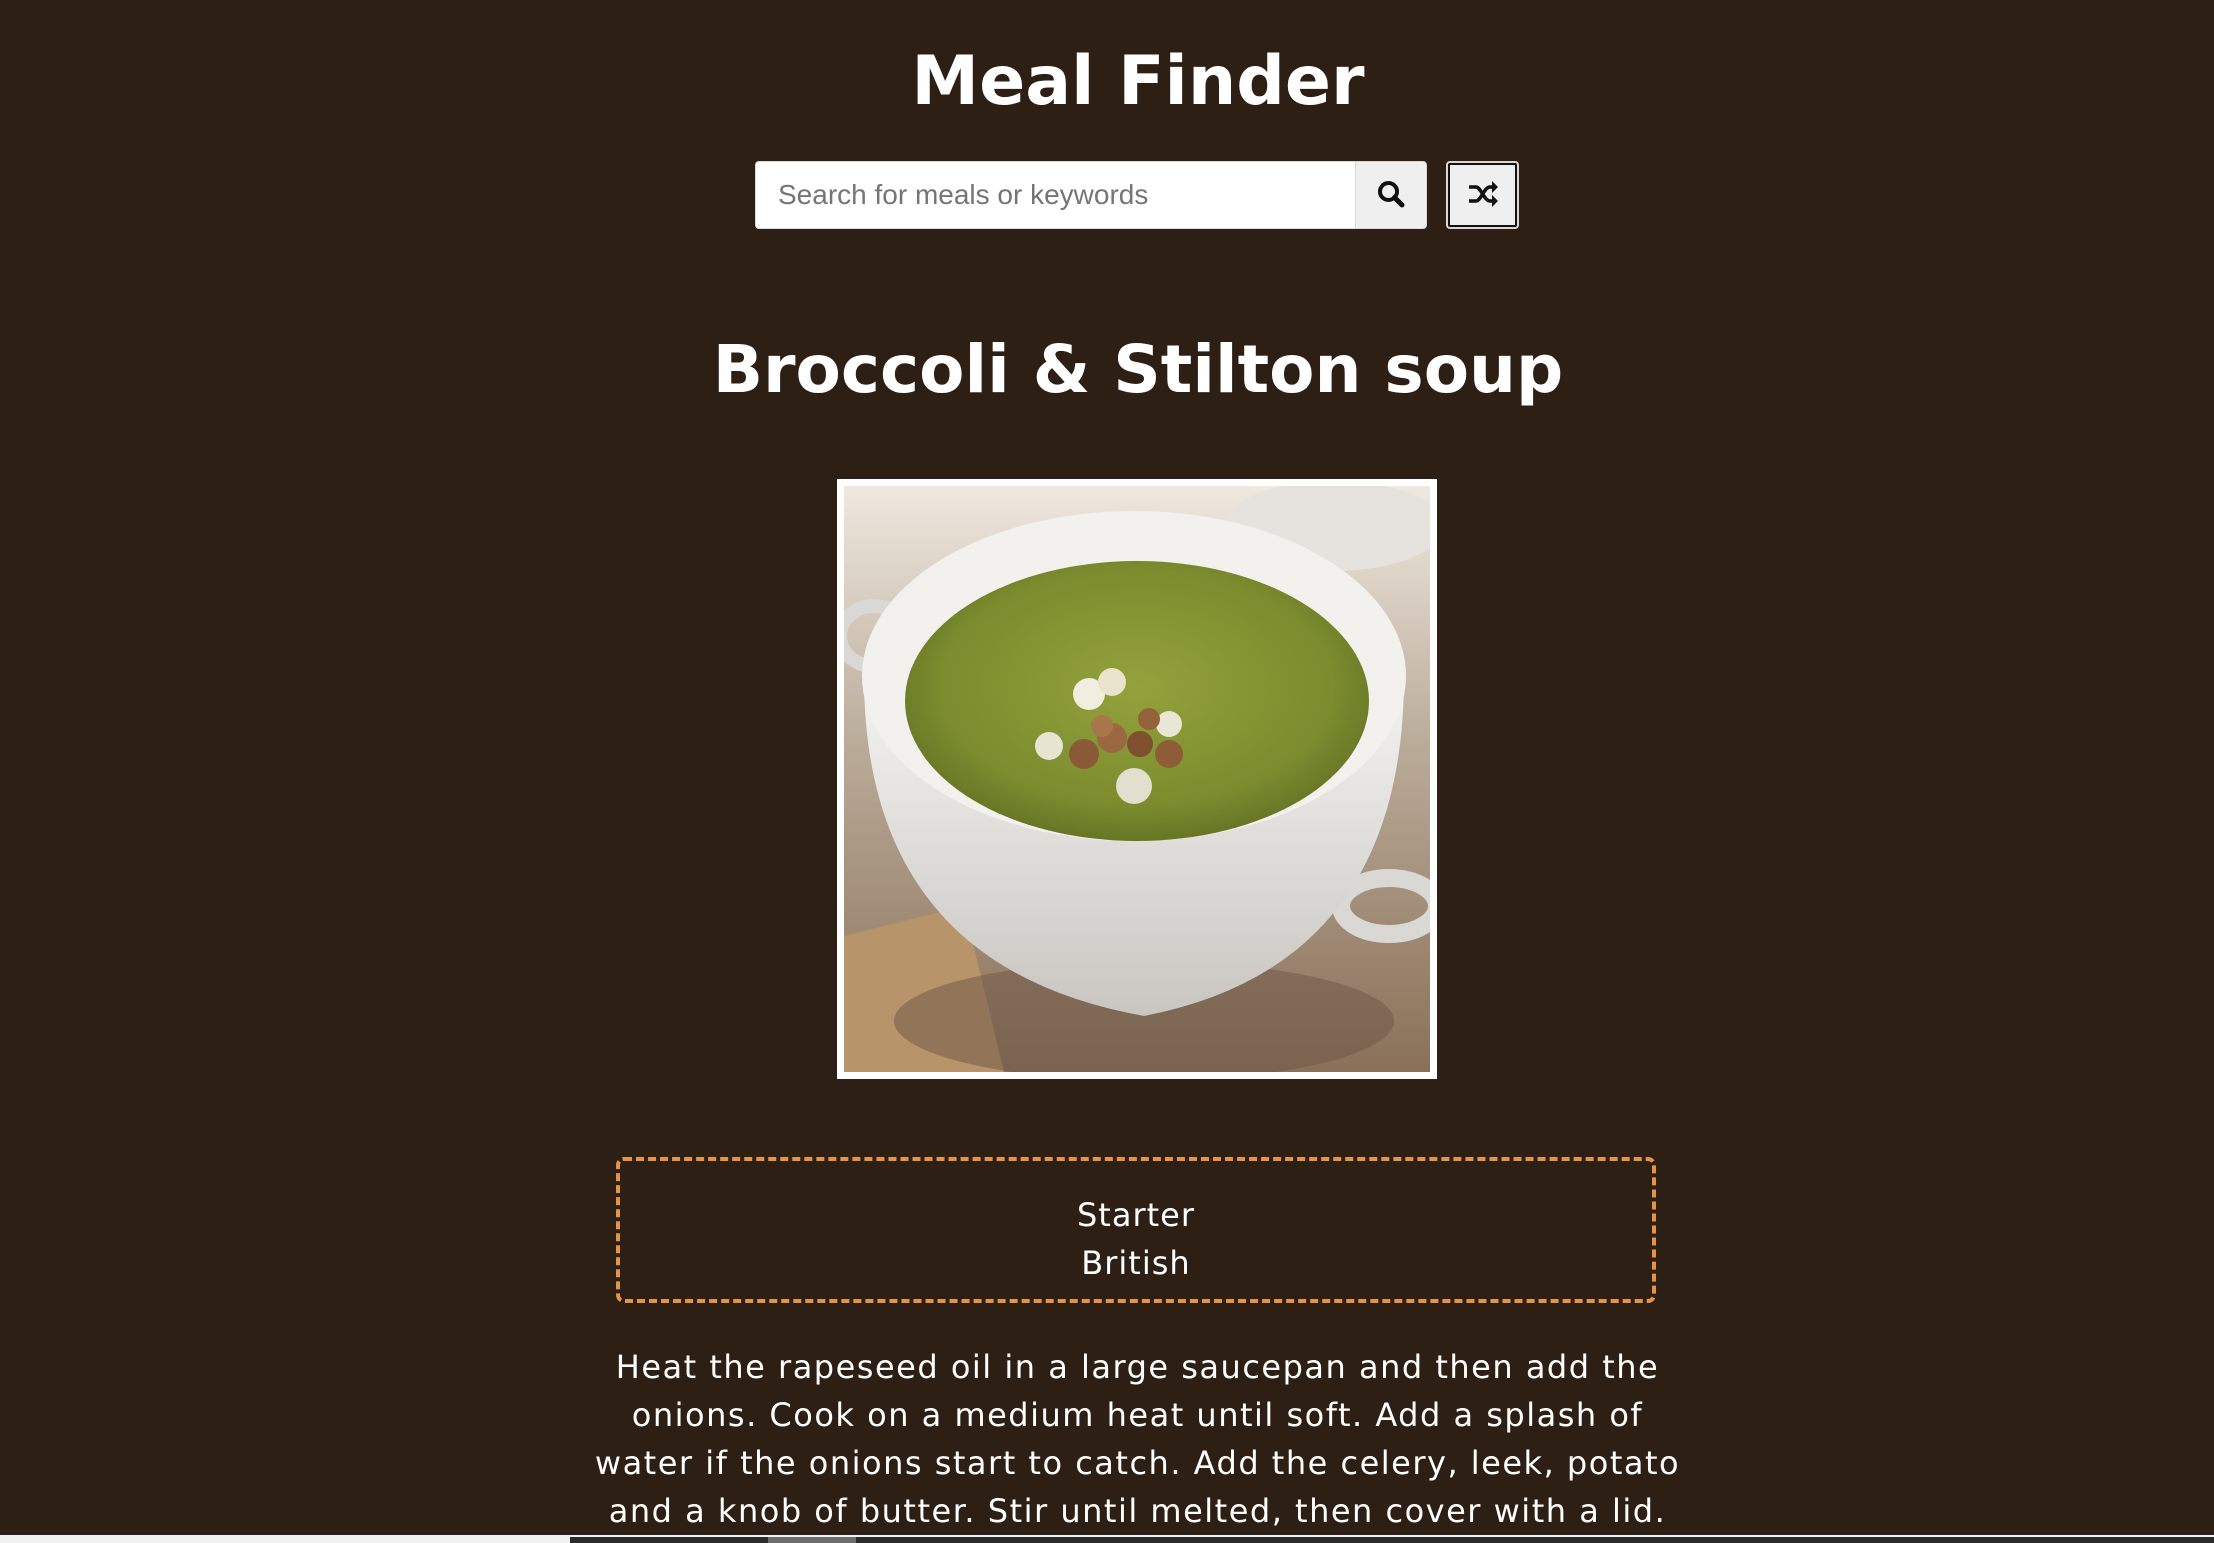  What do you see at coordinates (1138, 81) in the screenshot?
I see `app-title: Meal Finder` at bounding box center [1138, 81].